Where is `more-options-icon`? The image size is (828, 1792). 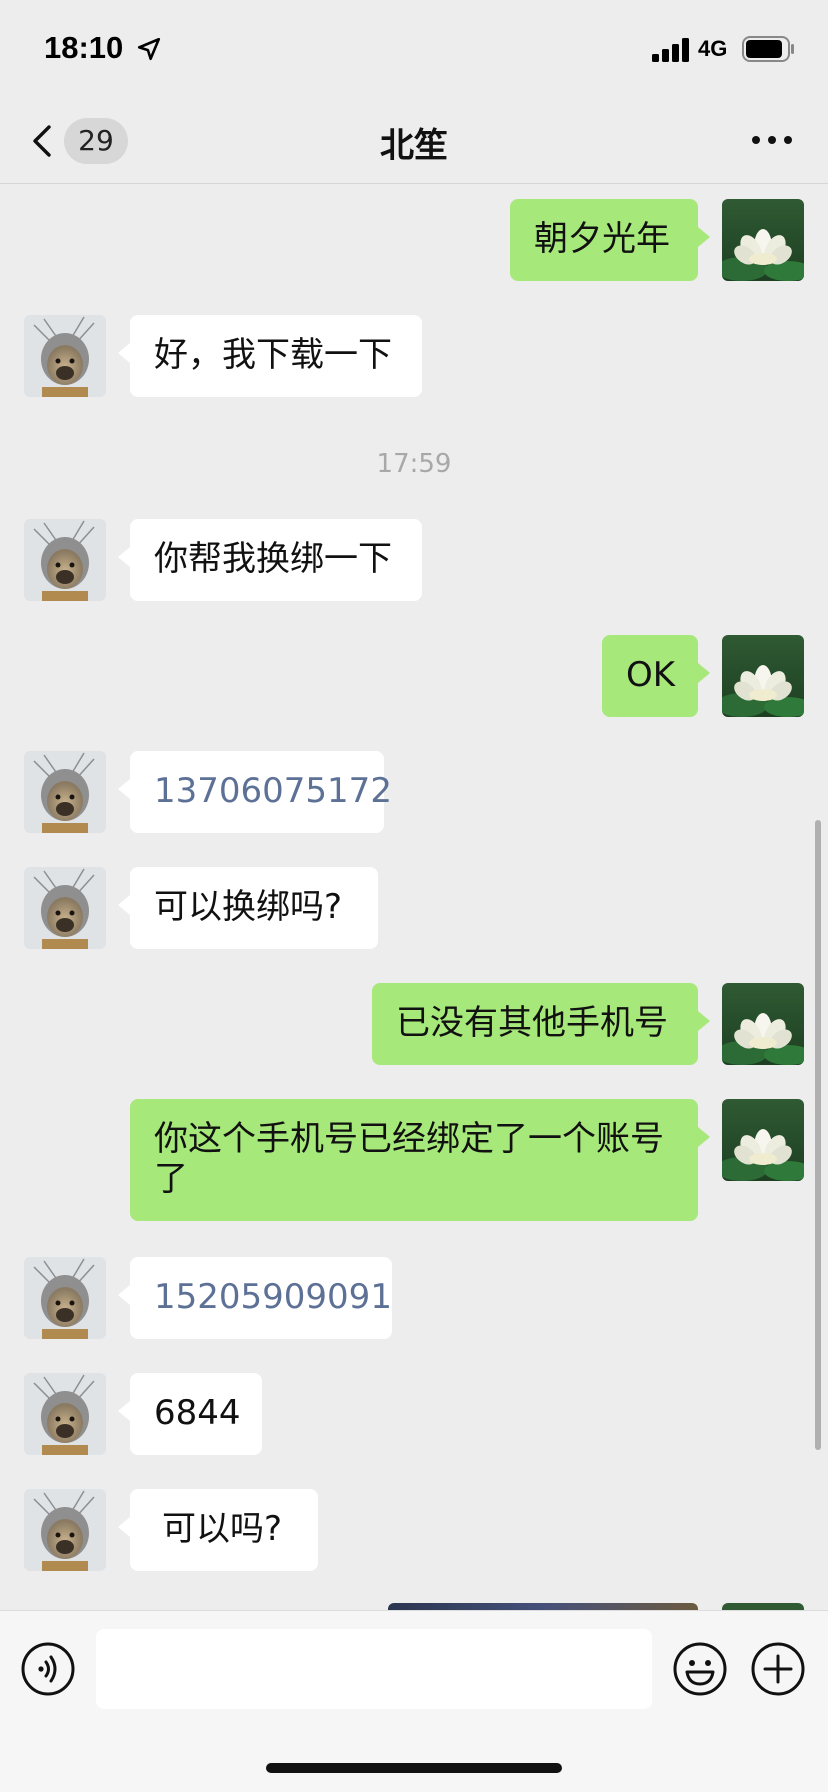 more-options-icon is located at coordinates (772, 140).